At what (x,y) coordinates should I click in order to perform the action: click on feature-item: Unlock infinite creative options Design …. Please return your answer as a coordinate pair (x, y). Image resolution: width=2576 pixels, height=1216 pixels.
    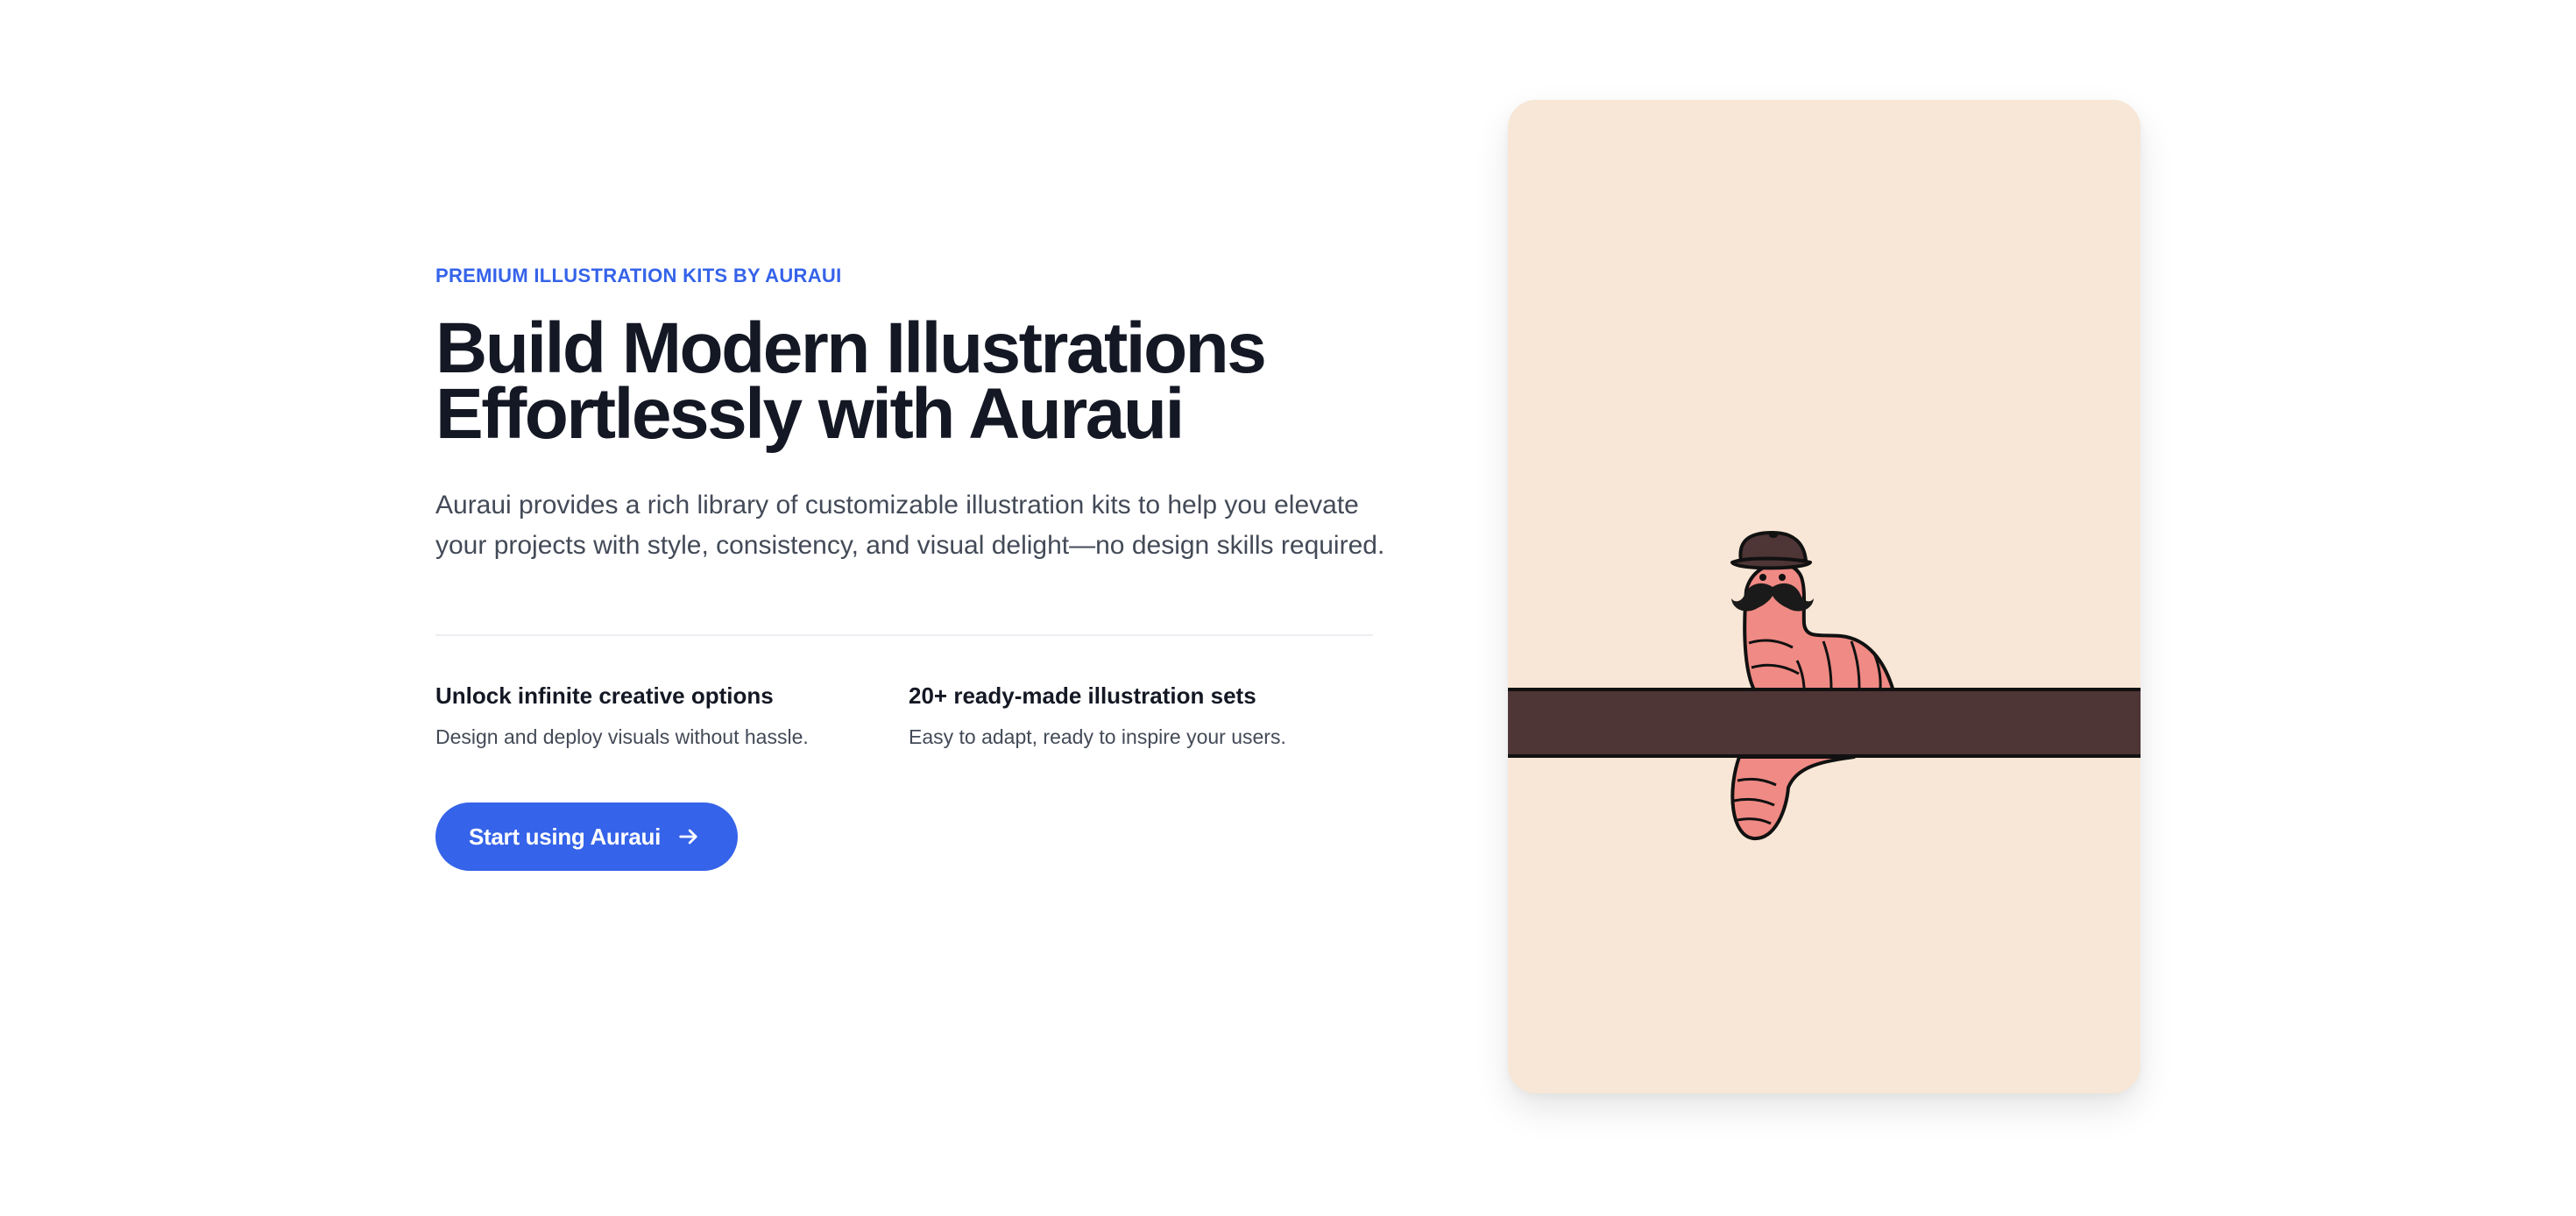
    Looking at the image, I should click on (672, 715).